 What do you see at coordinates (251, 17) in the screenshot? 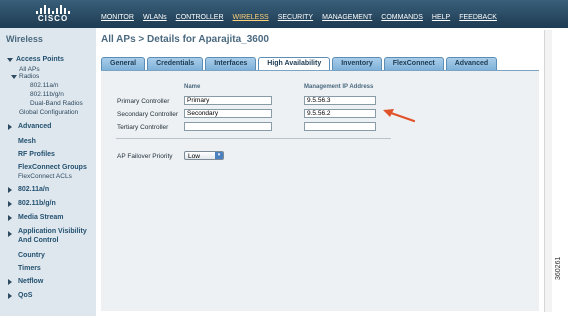
I see `menu-wireless: WIRELESS` at bounding box center [251, 17].